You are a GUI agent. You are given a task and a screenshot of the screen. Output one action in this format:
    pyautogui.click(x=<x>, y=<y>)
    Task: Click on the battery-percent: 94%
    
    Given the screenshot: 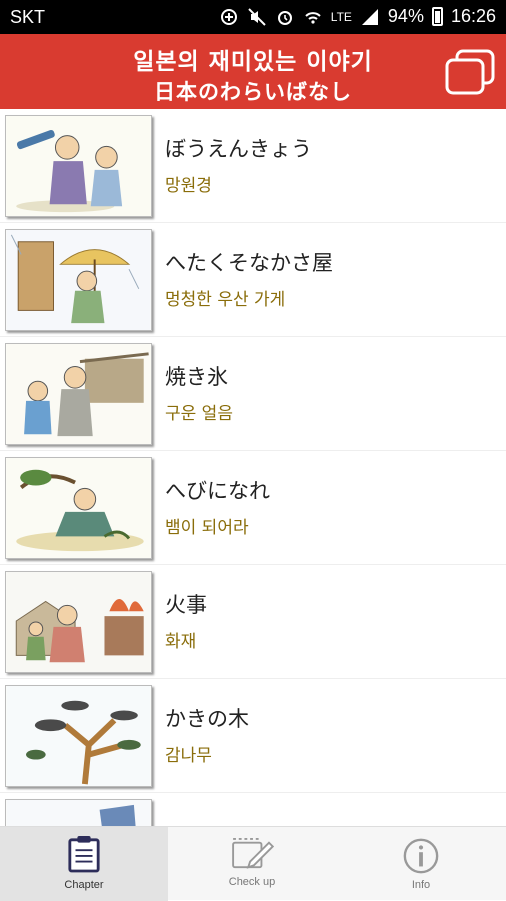 What is the action you would take?
    pyautogui.click(x=405, y=16)
    